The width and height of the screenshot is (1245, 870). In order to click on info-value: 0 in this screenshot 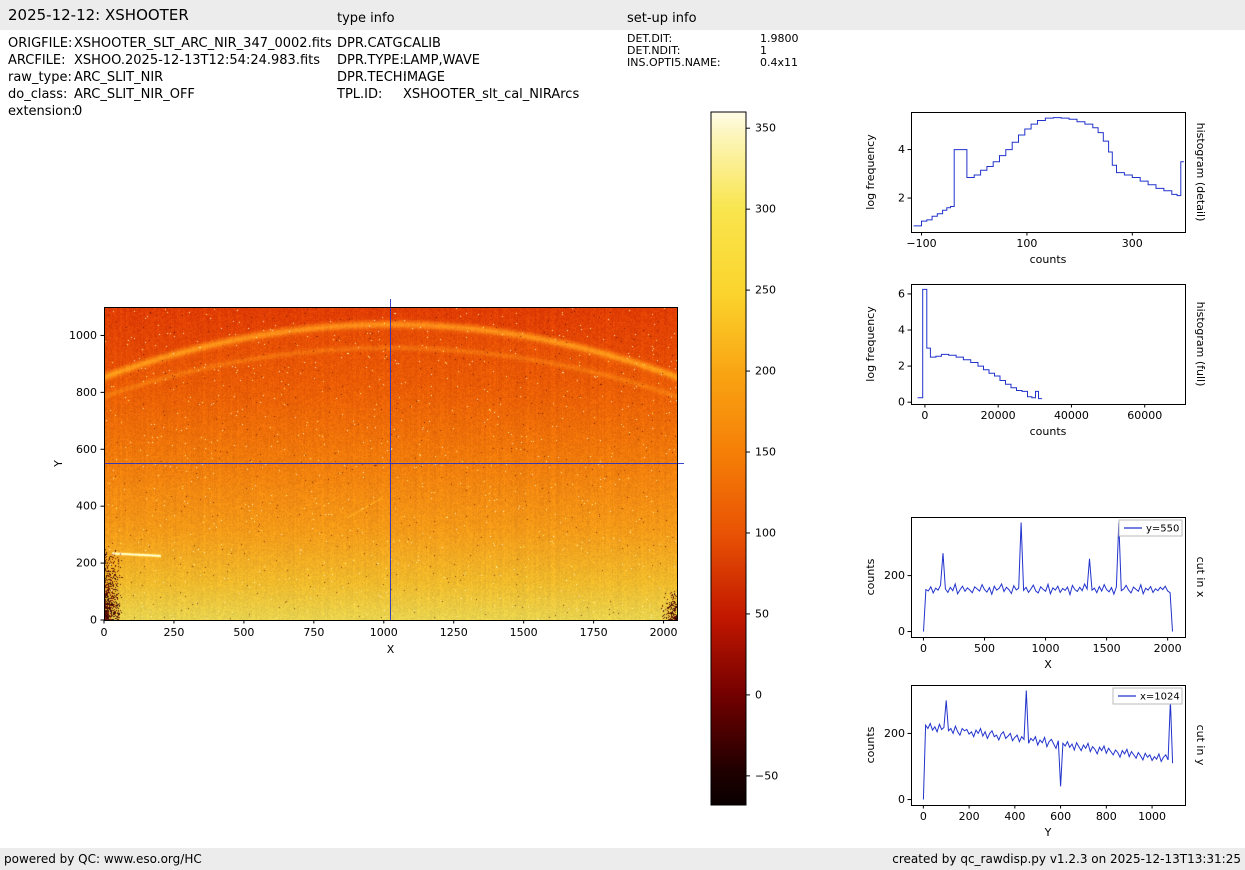, I will do `click(78, 111)`.